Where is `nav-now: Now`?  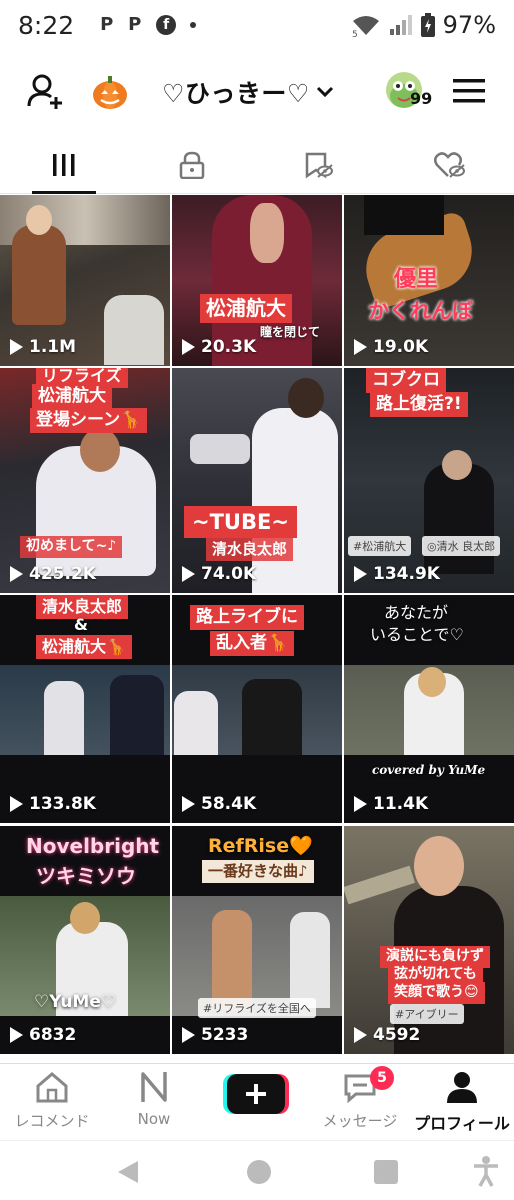 nav-now: Now is located at coordinates (154, 1099).